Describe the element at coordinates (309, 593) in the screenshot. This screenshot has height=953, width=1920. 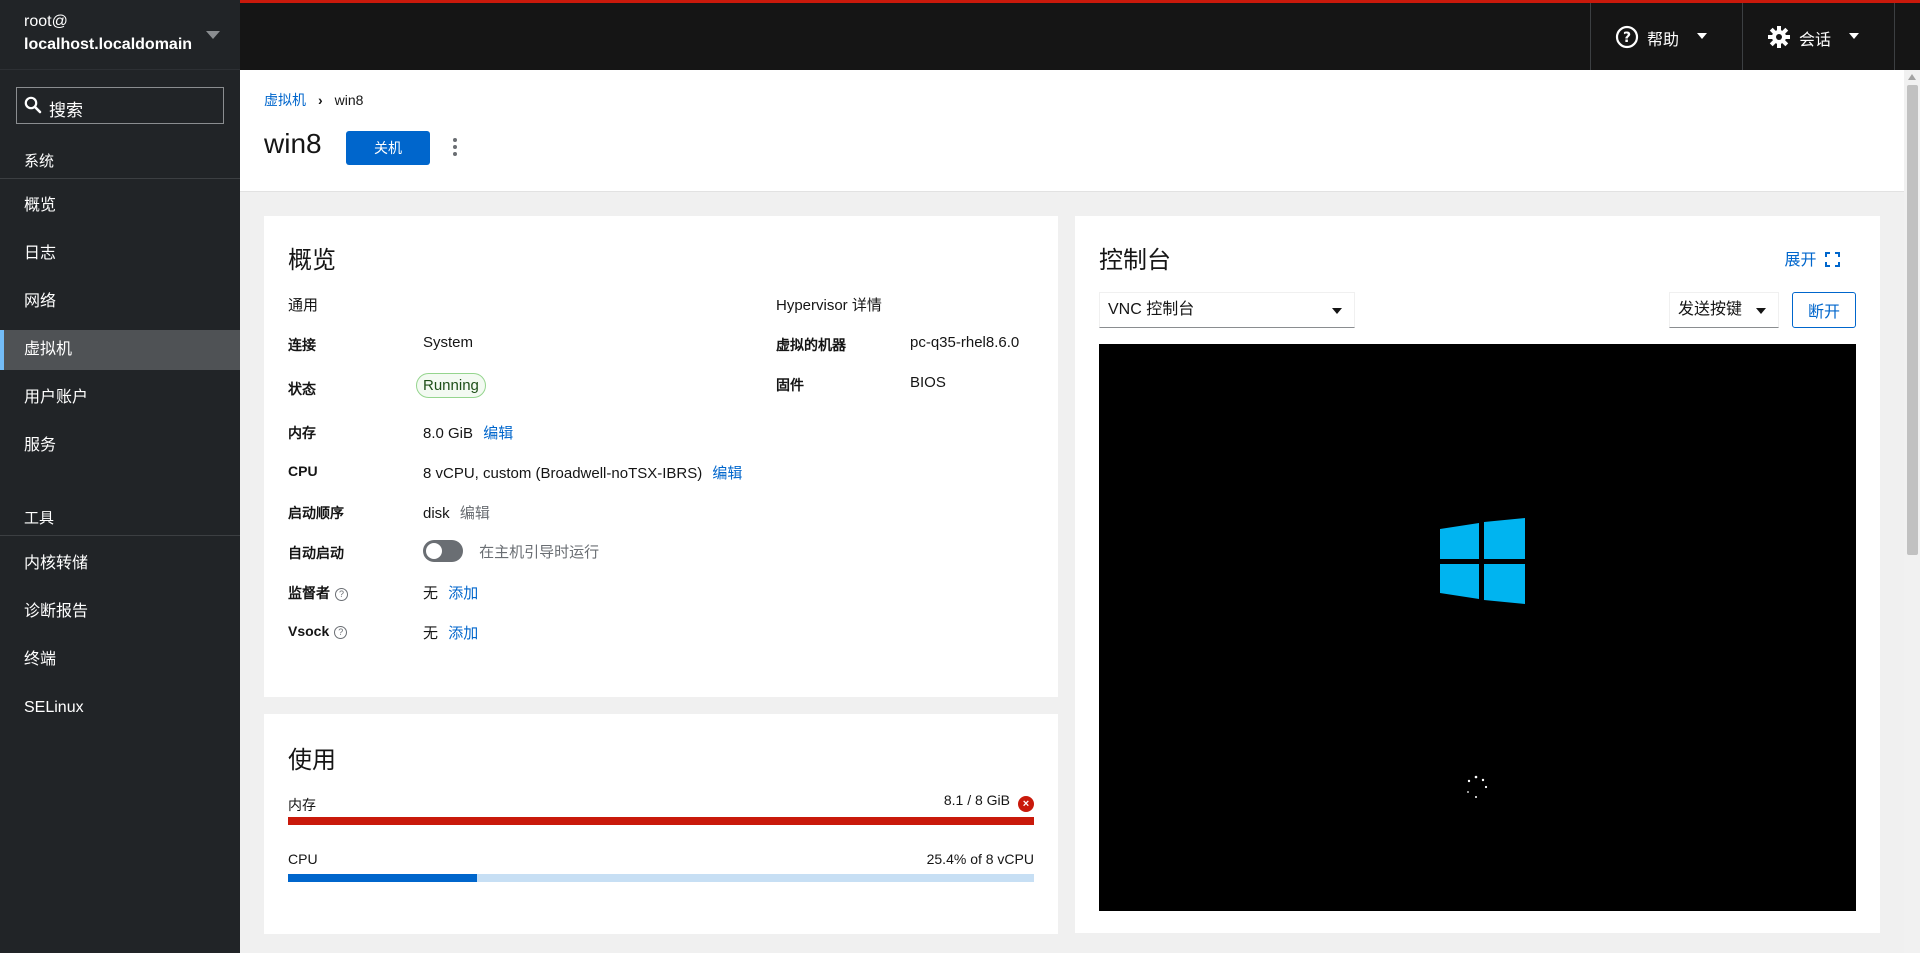
I see `watchdog-label: 监督者` at that location.